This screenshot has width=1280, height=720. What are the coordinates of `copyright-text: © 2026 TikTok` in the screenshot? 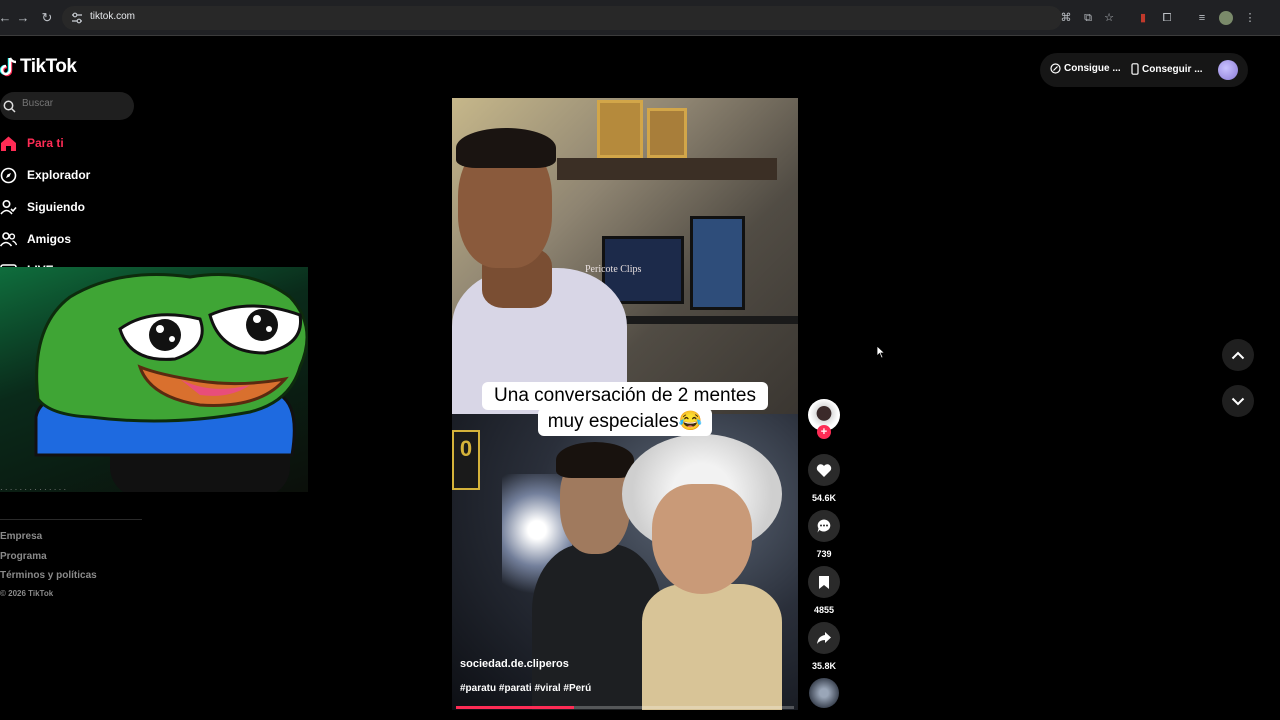 It's located at (27, 593).